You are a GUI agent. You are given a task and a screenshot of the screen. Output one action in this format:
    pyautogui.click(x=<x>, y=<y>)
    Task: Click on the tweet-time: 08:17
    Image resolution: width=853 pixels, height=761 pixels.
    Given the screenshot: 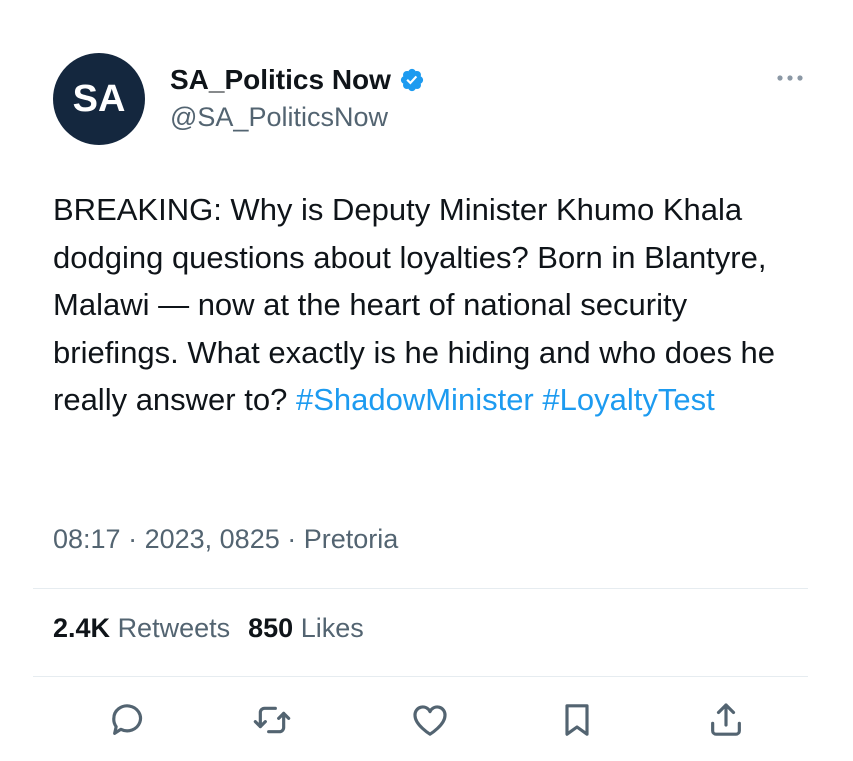 What is the action you would take?
    pyautogui.click(x=87, y=539)
    